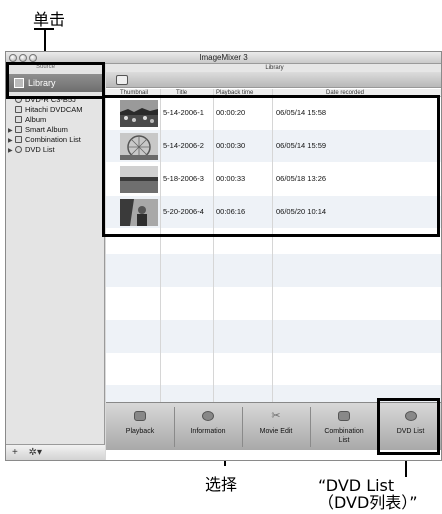 The height and width of the screenshot is (514, 442). Describe the element at coordinates (139, 212) in the screenshot. I see `thumbnail-child-icon` at that location.